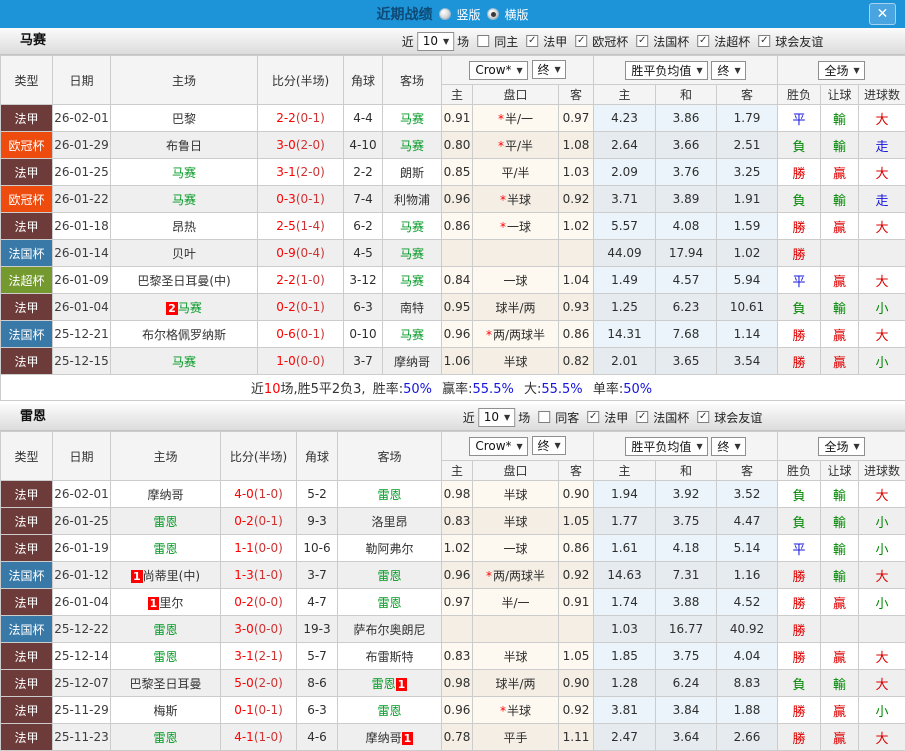  What do you see at coordinates (747, 334) in the screenshot?
I see `avg-away-odds-cell: 1.14` at bounding box center [747, 334].